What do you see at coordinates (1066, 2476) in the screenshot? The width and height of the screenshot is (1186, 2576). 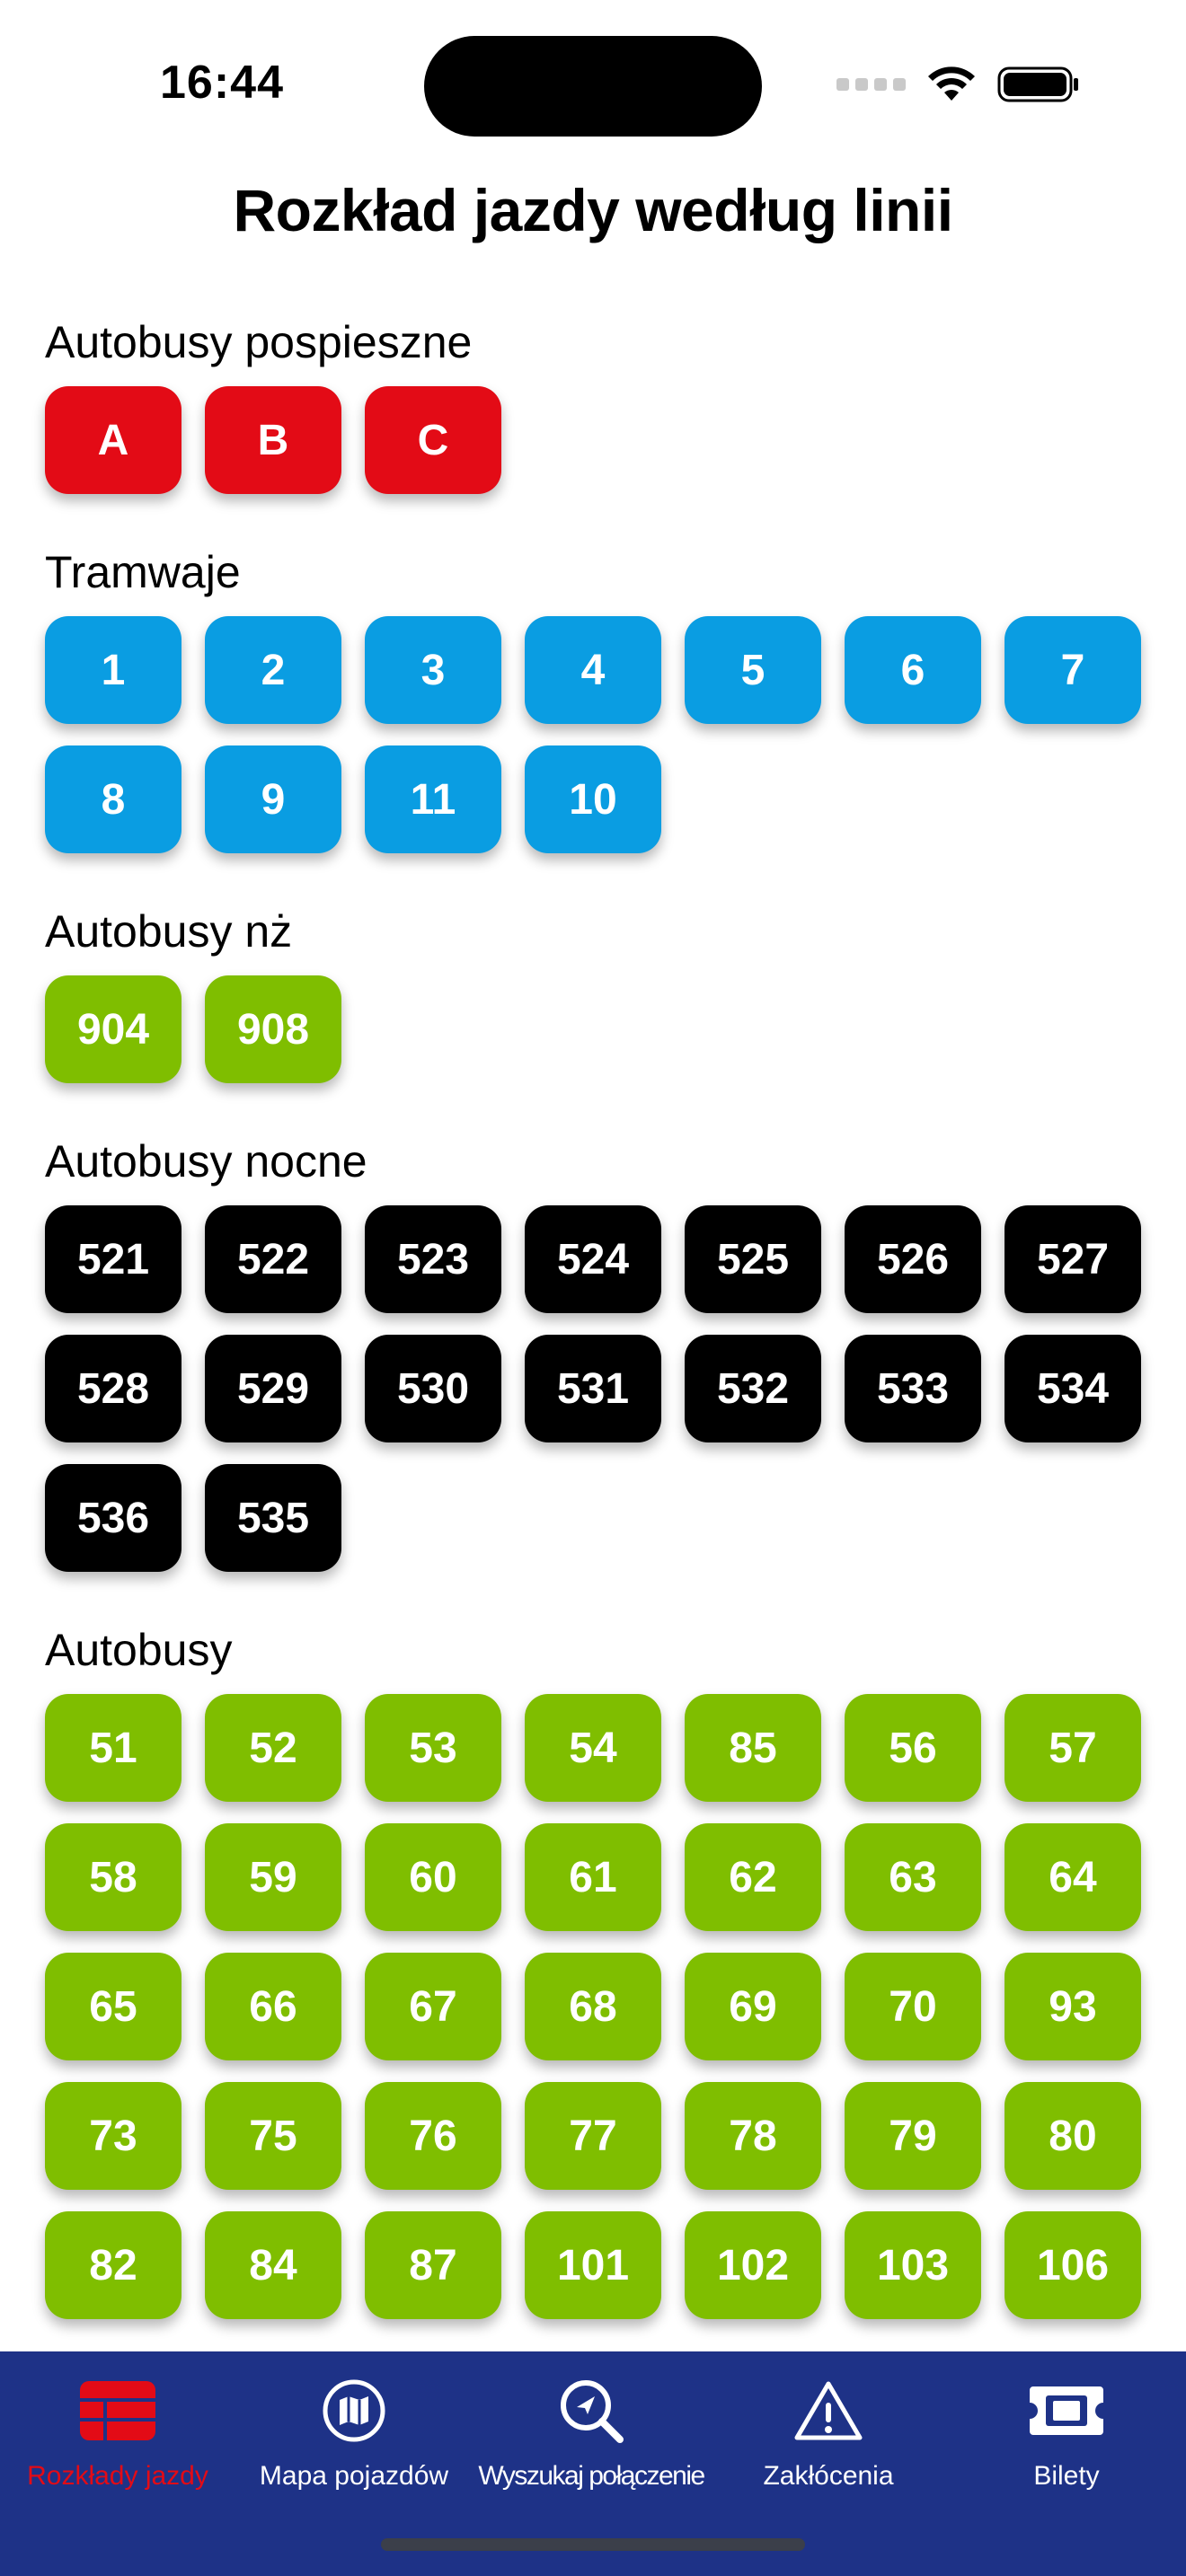 I see `tab-label: Bilety` at bounding box center [1066, 2476].